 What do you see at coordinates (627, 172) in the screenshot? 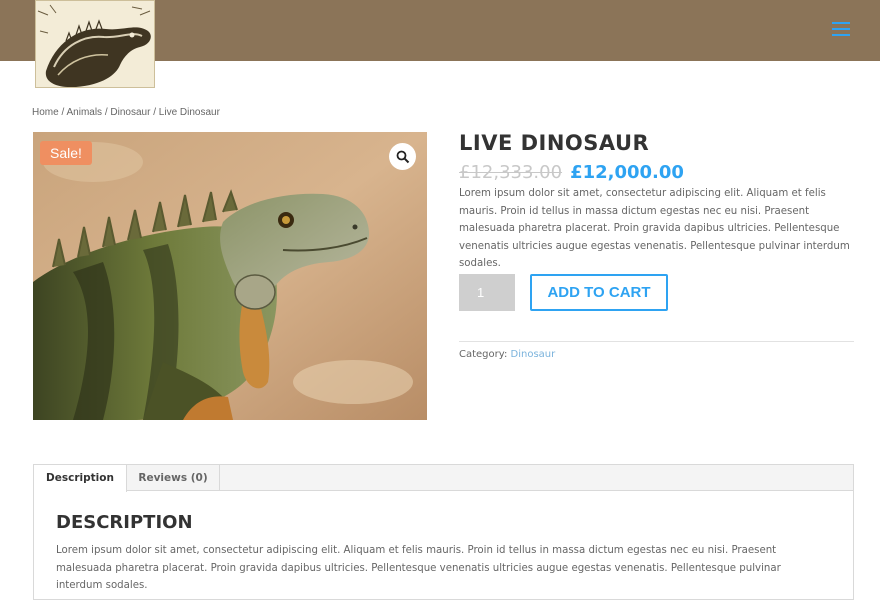
I see `sale-price: £12,000.00` at bounding box center [627, 172].